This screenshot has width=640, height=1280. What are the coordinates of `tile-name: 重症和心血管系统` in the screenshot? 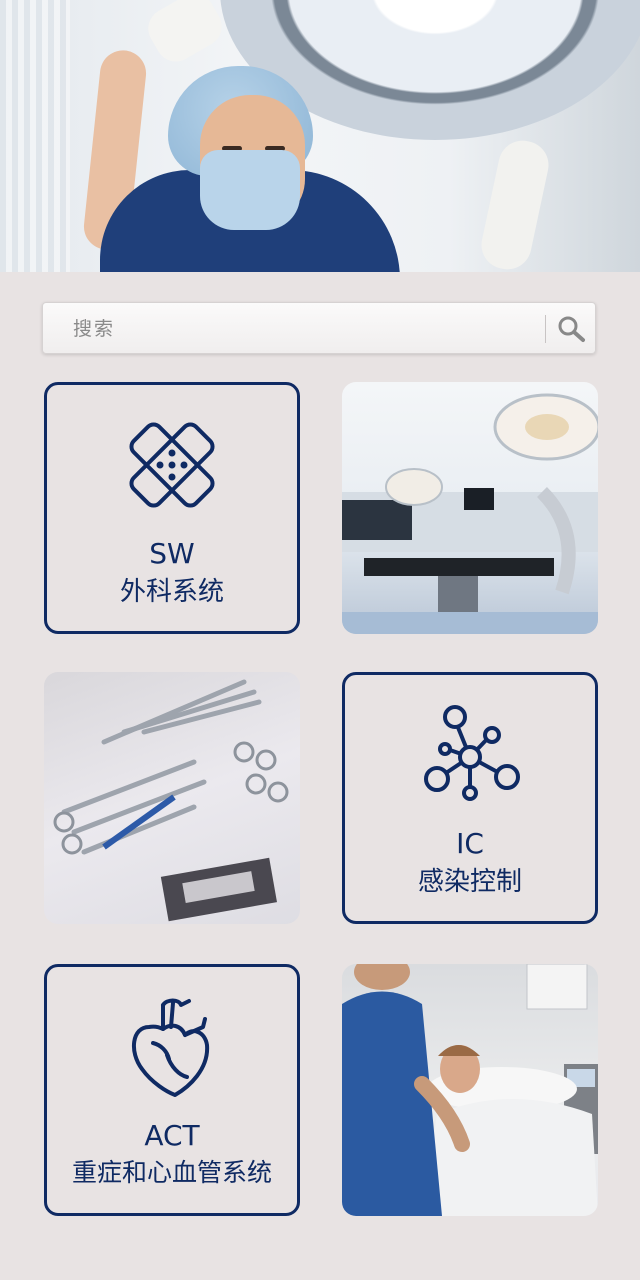 It's located at (171, 1172).